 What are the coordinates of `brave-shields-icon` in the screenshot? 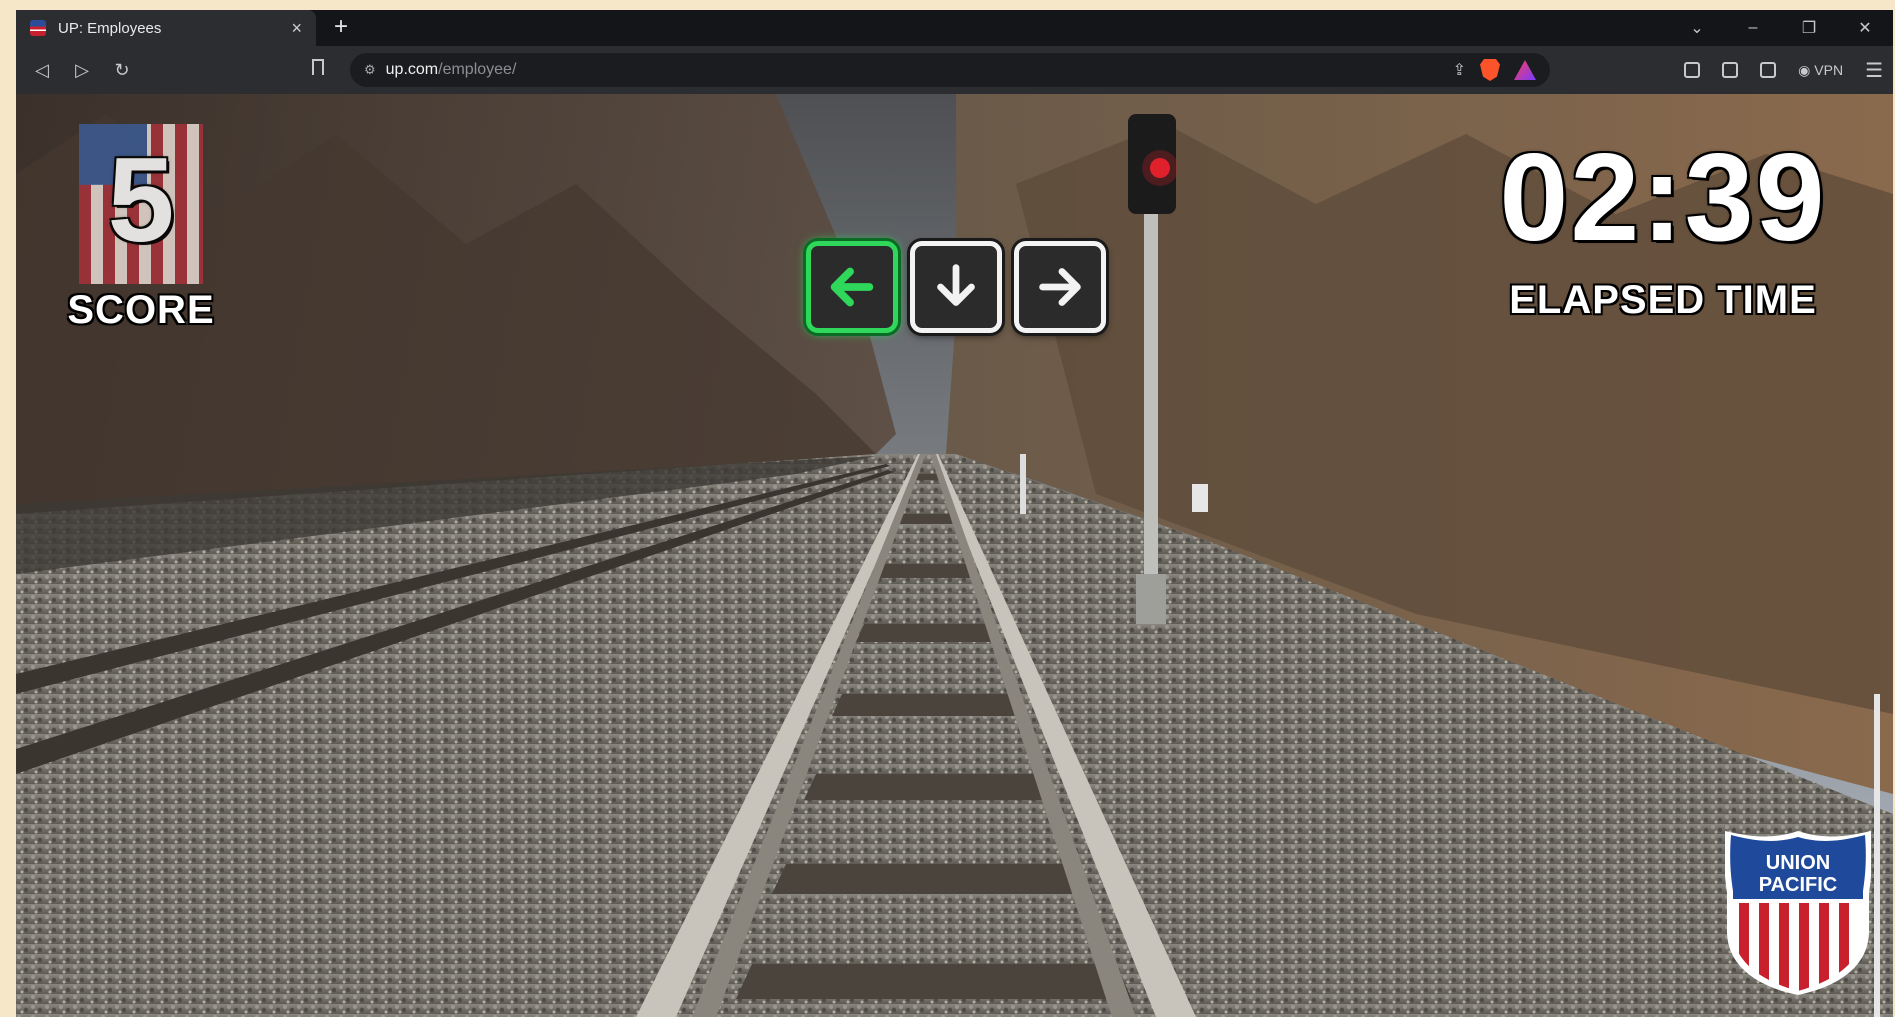 It's located at (1490, 70).